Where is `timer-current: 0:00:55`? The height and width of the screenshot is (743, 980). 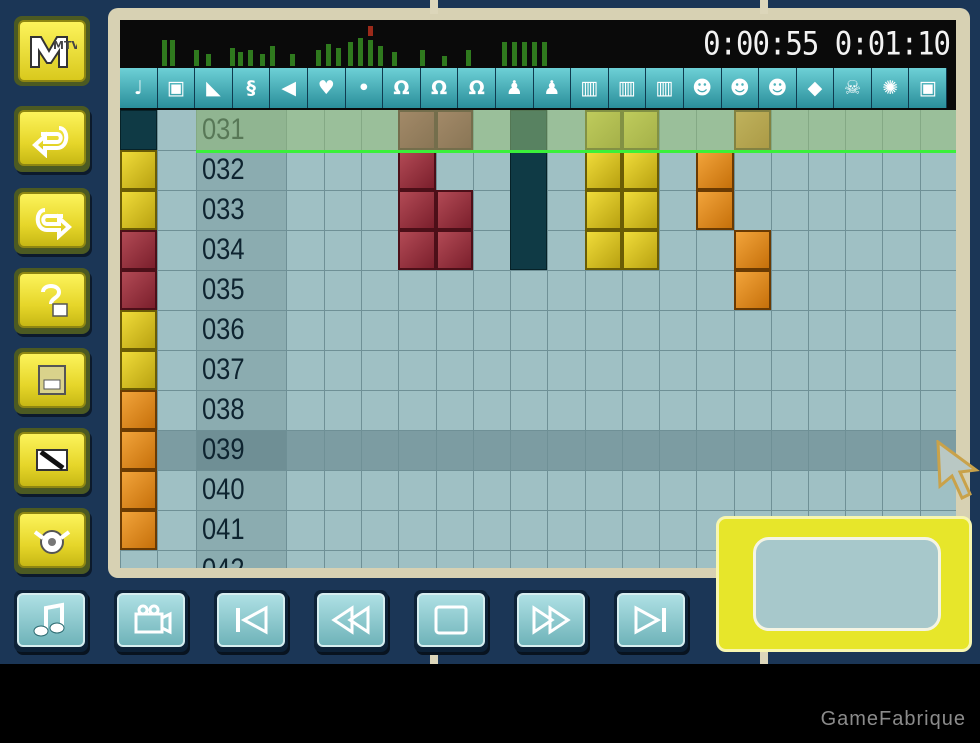
timer-current: 0:00:55 is located at coordinates (761, 44).